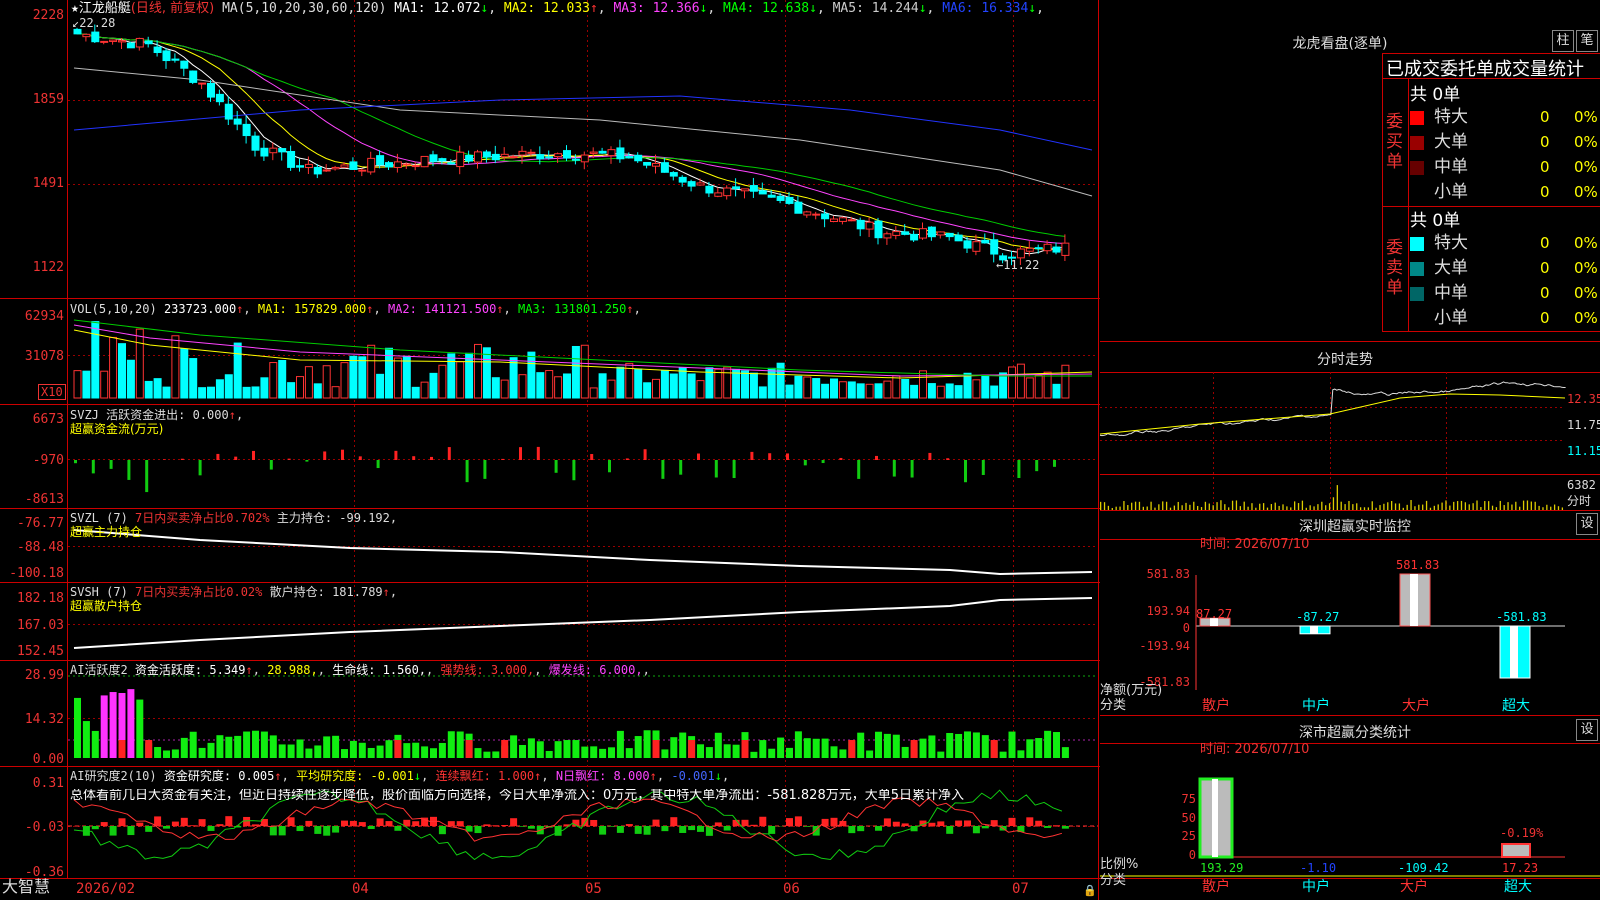 The width and height of the screenshot is (1600, 900). I want to click on monitor-settings-button: 设, so click(1587, 524).